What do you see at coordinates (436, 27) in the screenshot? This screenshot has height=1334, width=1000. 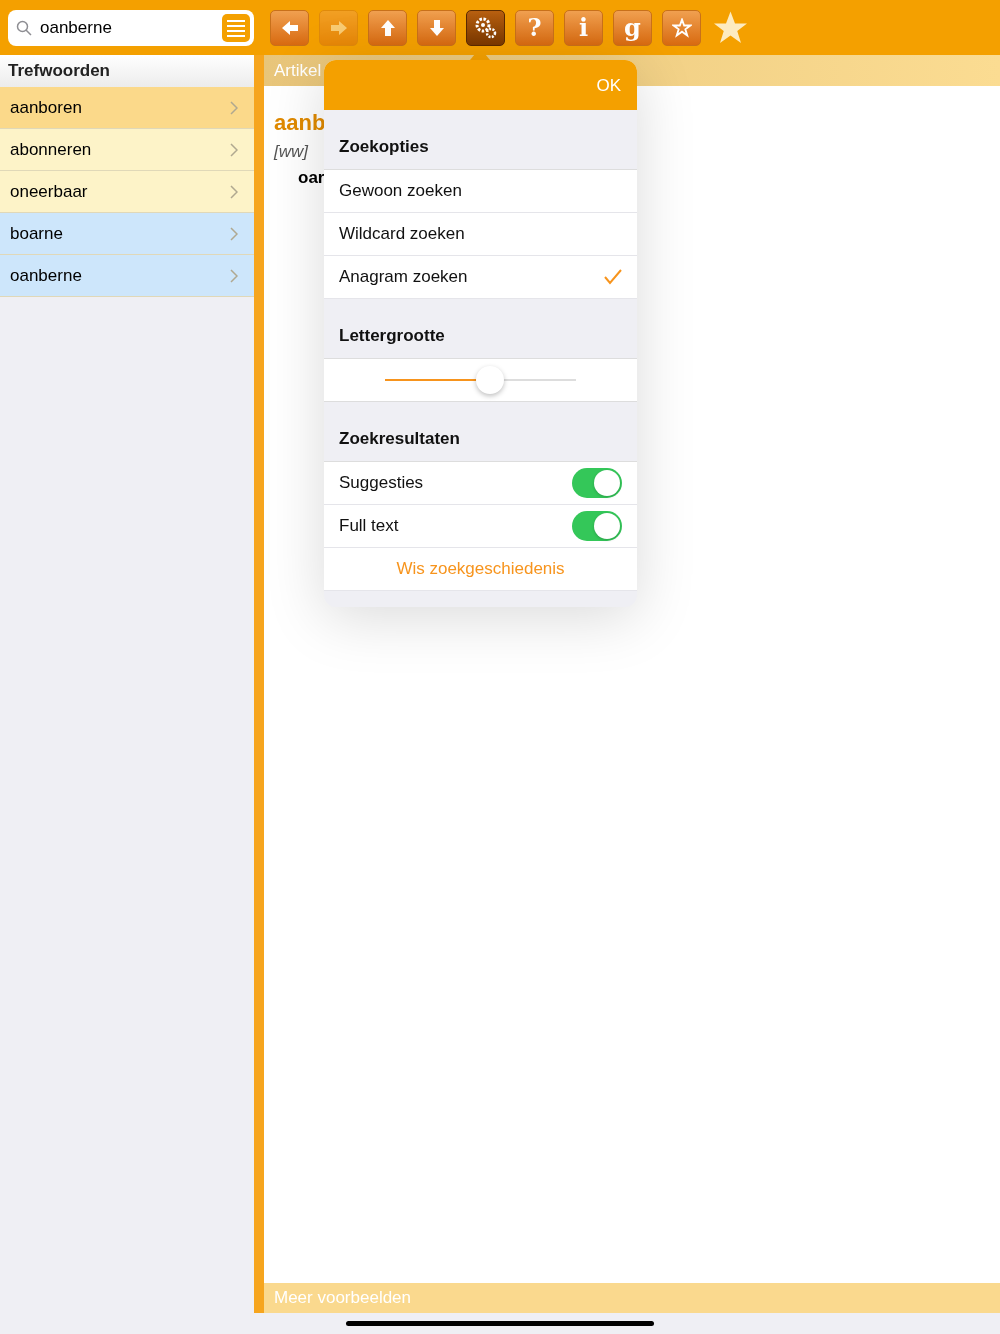 I see `down-button` at bounding box center [436, 27].